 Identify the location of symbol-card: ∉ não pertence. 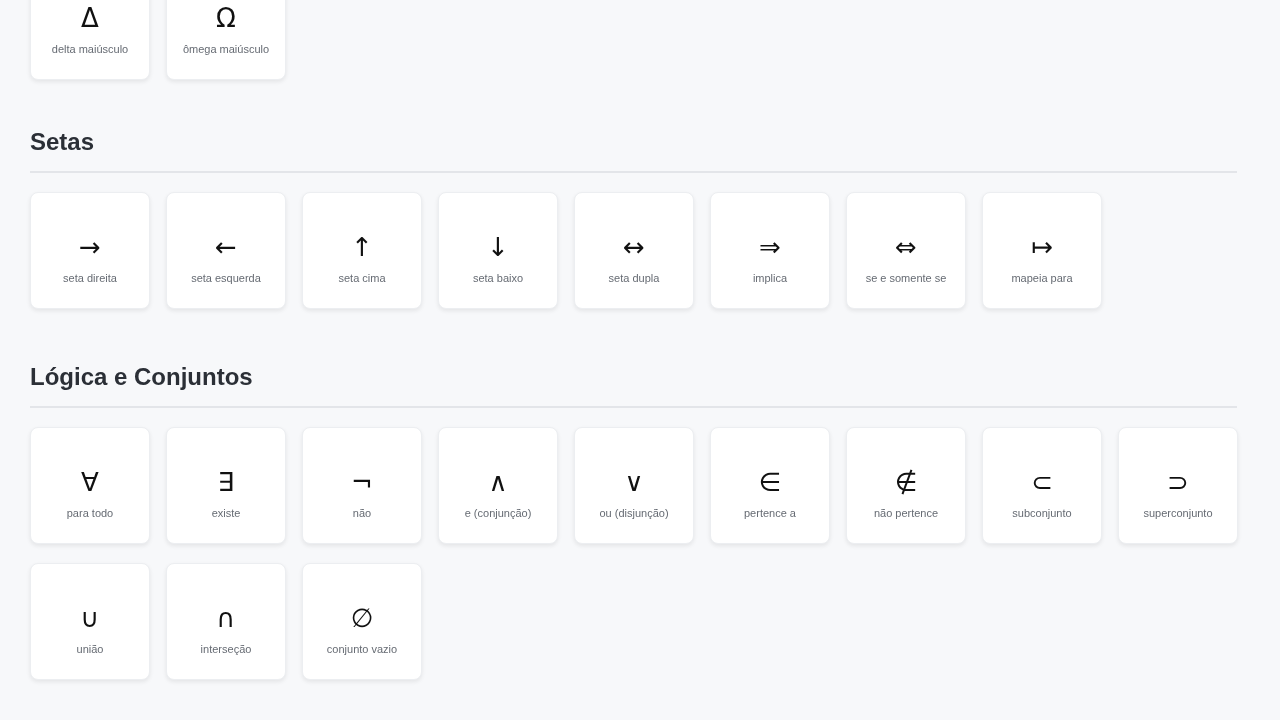
(906, 485).